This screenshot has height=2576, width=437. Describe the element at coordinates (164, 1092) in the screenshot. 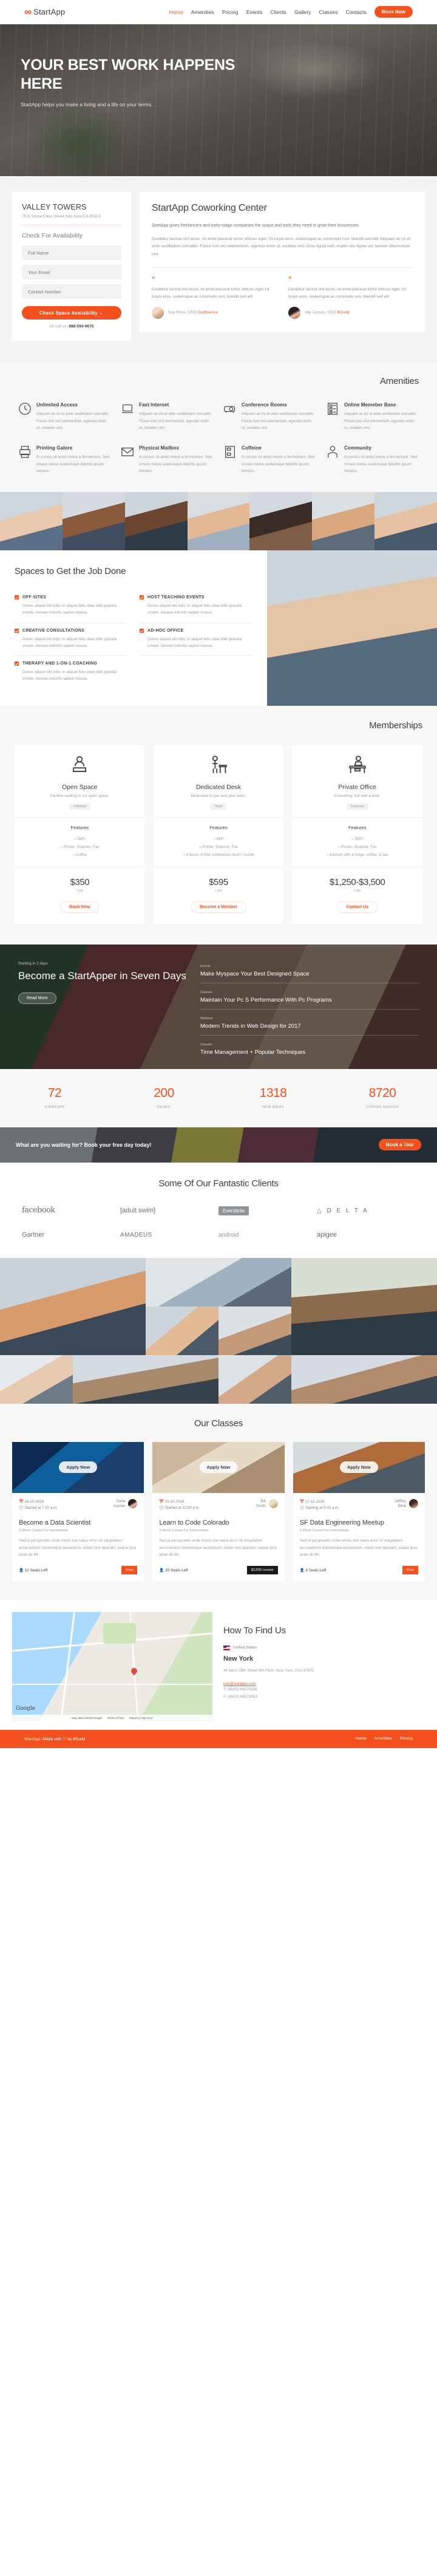

I see `stat-number: 200` at that location.